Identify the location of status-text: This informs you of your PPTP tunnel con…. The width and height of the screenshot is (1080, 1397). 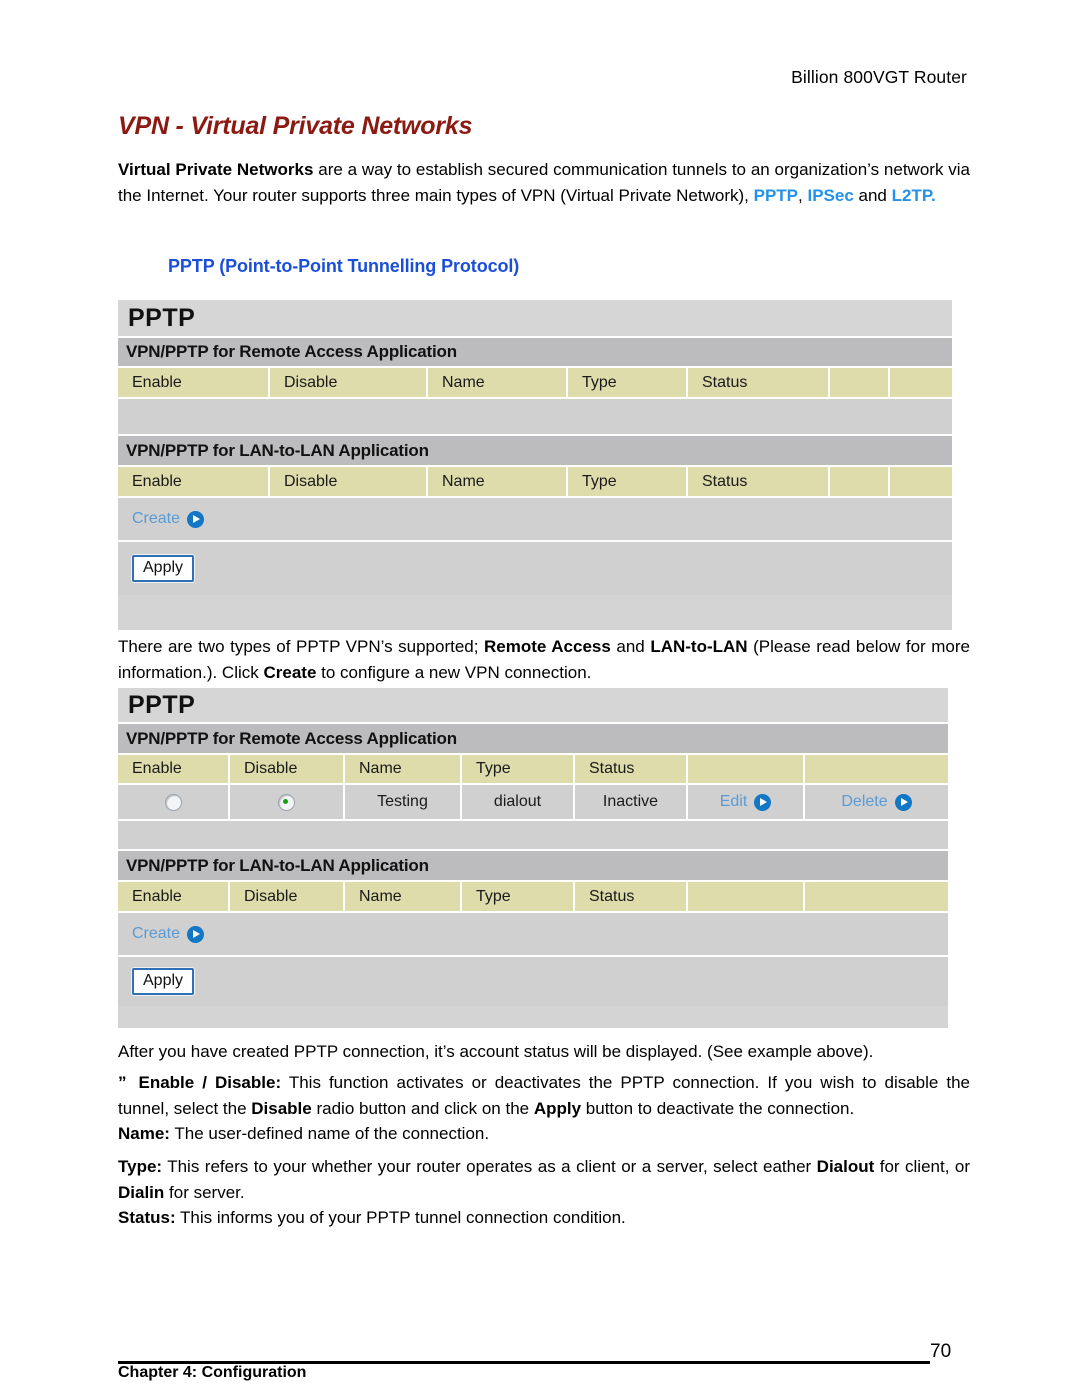
(400, 1217).